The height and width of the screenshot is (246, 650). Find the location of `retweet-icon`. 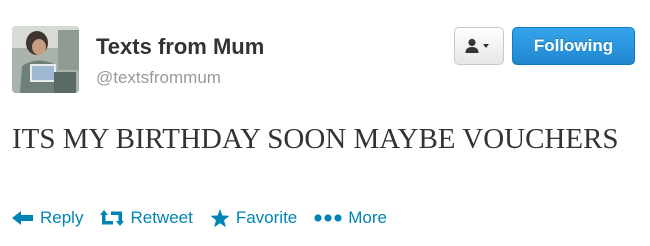

retweet-icon is located at coordinates (112, 218).